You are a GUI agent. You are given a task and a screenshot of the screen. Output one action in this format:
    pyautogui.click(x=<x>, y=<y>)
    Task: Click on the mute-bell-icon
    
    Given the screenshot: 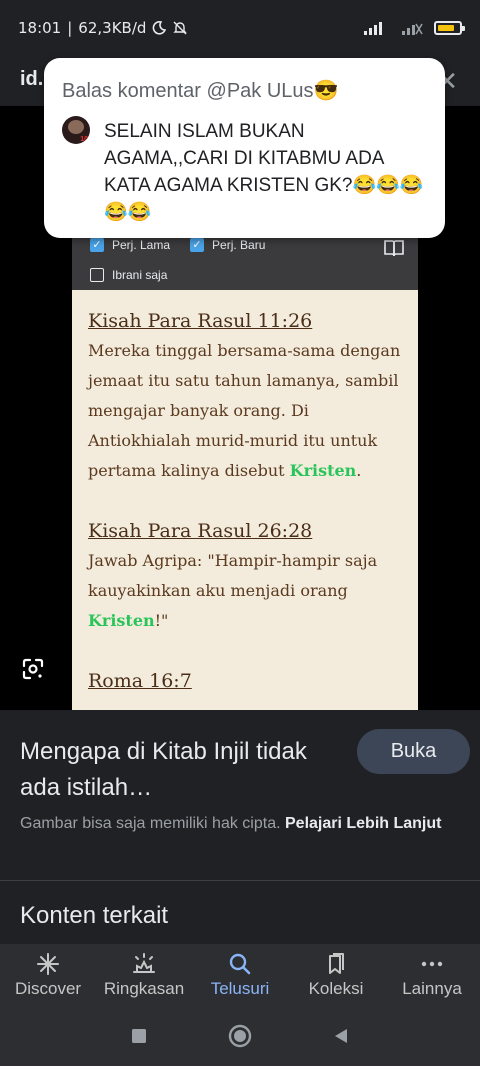 What is the action you would take?
    pyautogui.click(x=180, y=28)
    